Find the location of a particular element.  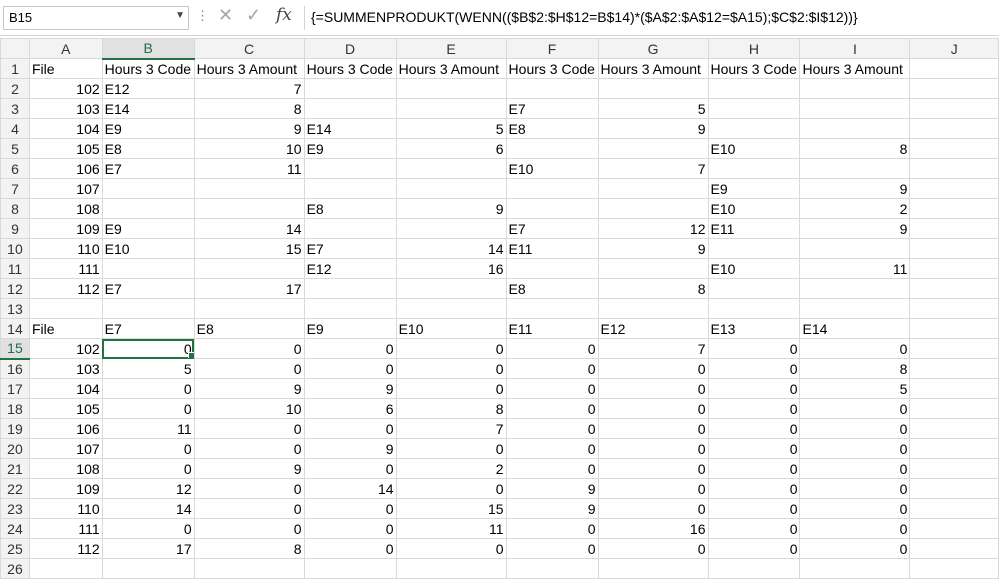

column-header-b: B is located at coordinates (148, 49).